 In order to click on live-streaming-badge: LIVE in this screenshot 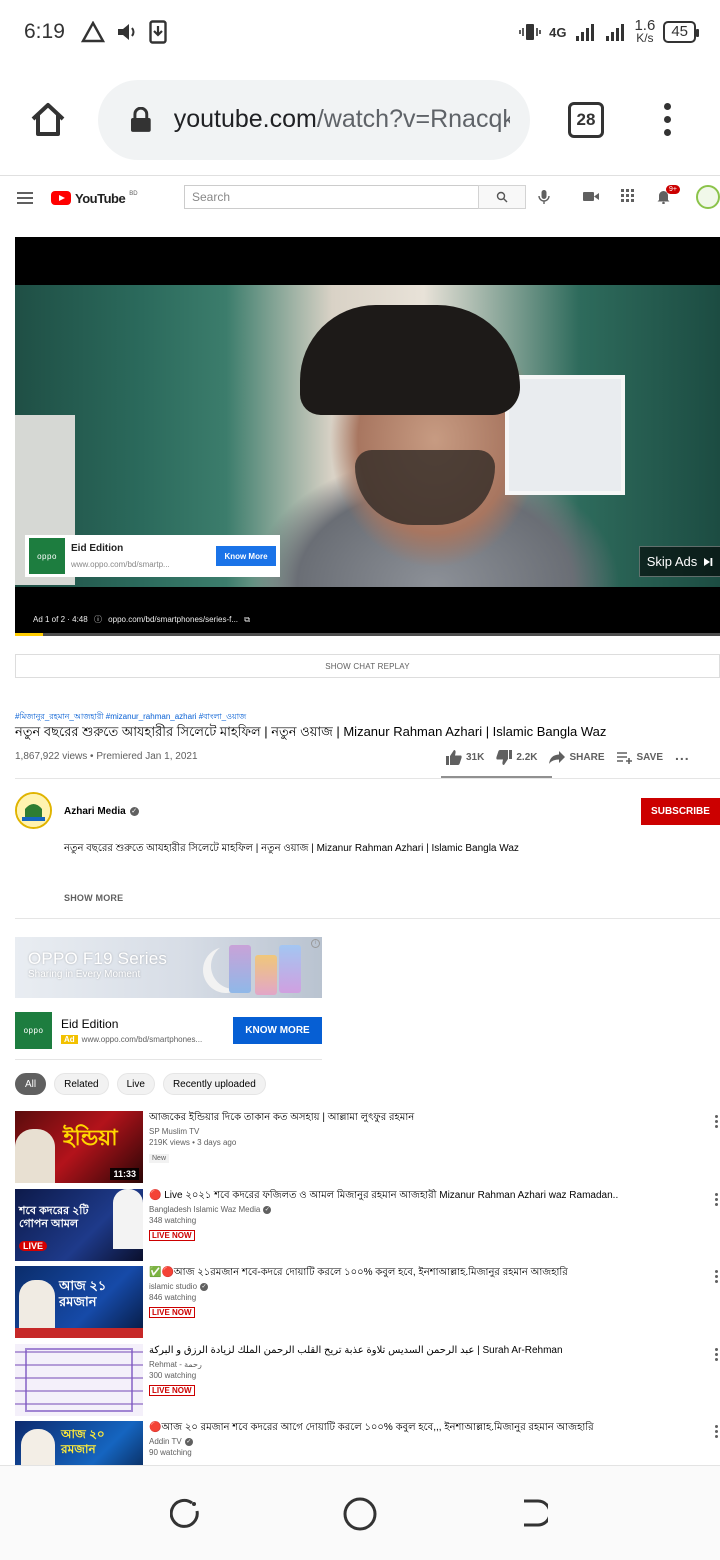, I will do `click(33, 1246)`.